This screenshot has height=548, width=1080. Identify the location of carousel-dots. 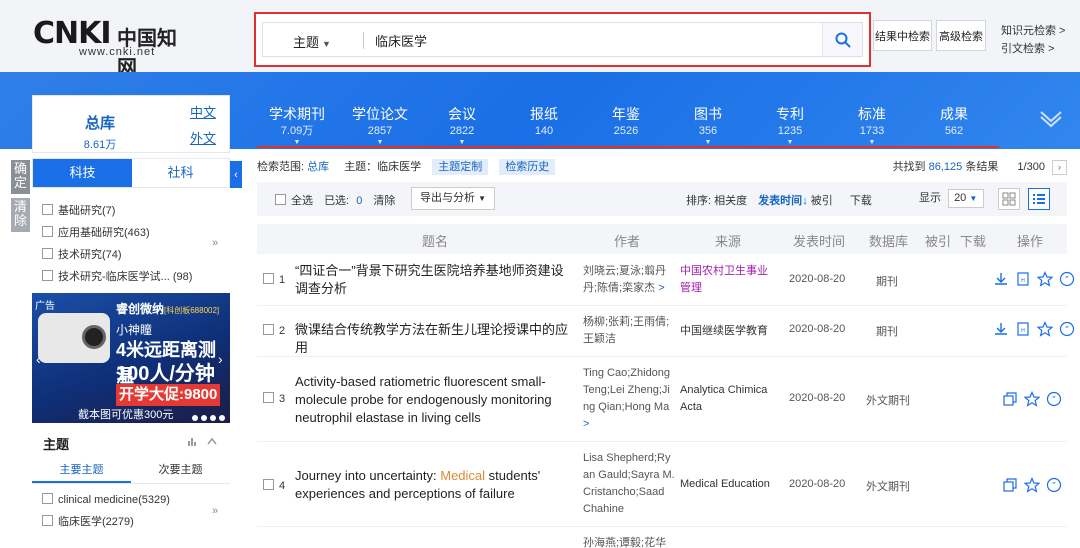
(211, 415).